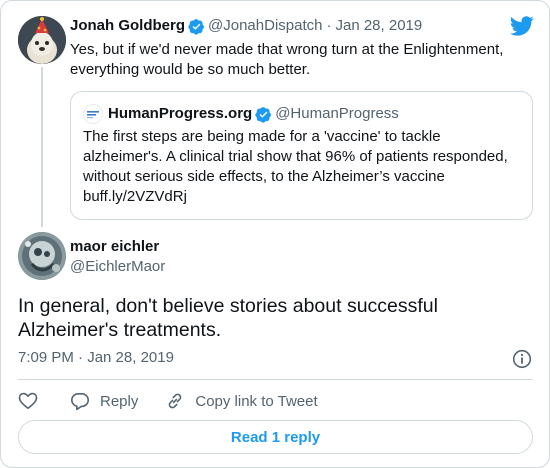 The image size is (550, 468). Describe the element at coordinates (180, 113) in the screenshot. I see `quoted-author-name: HumanProgress.org` at that location.